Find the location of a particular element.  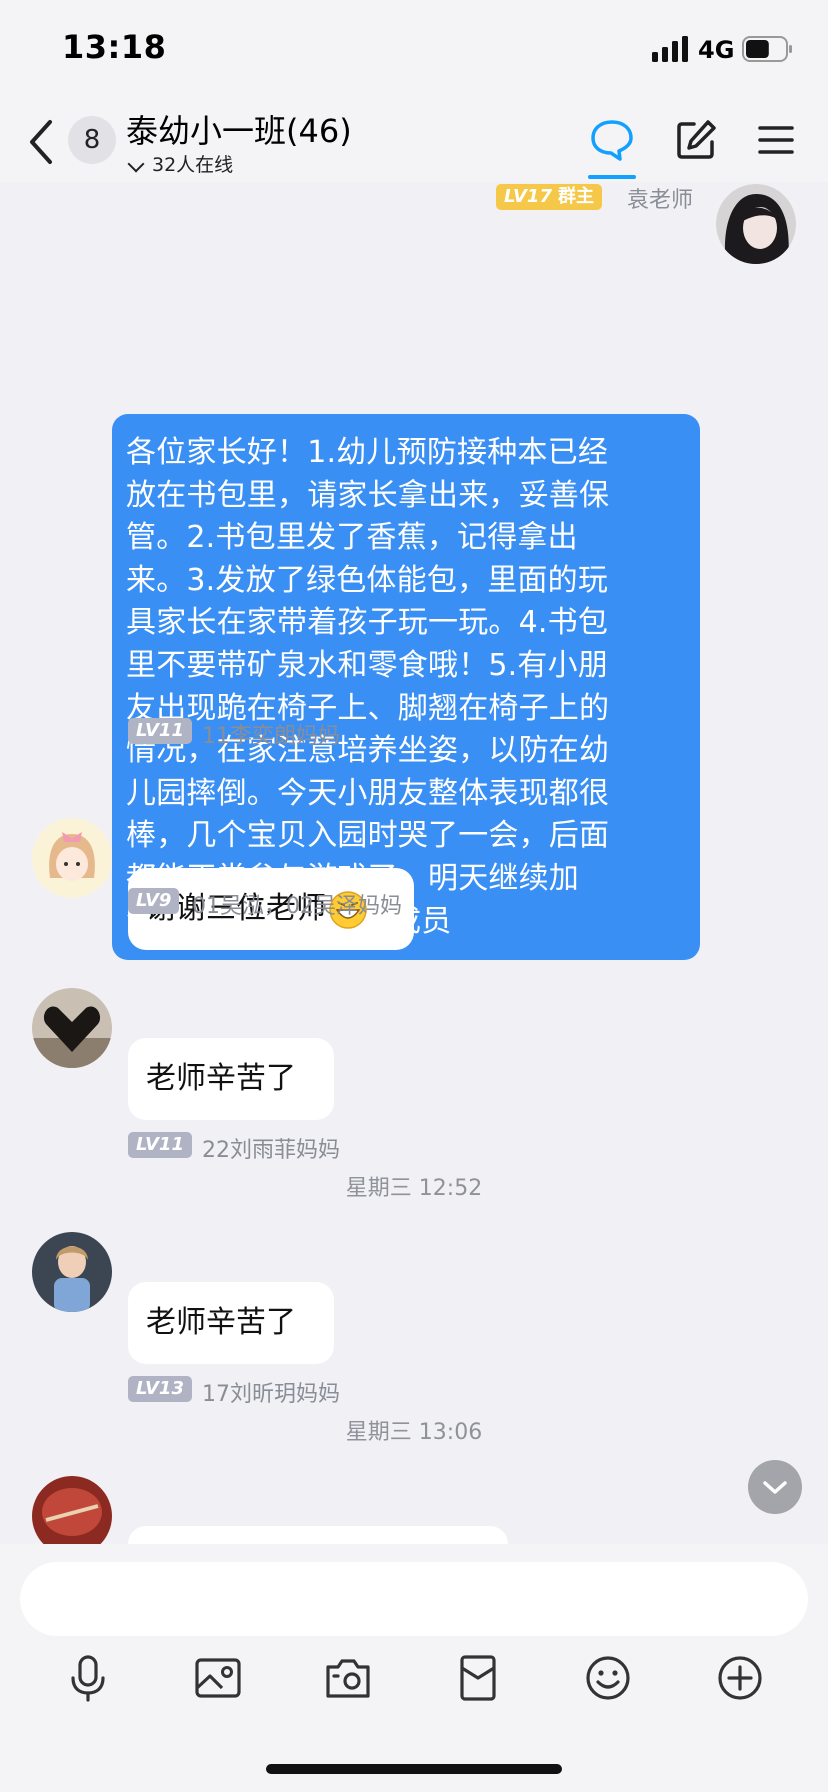

sender-name: 01吴泓，02吴泽妈妈 is located at coordinates (297, 906).